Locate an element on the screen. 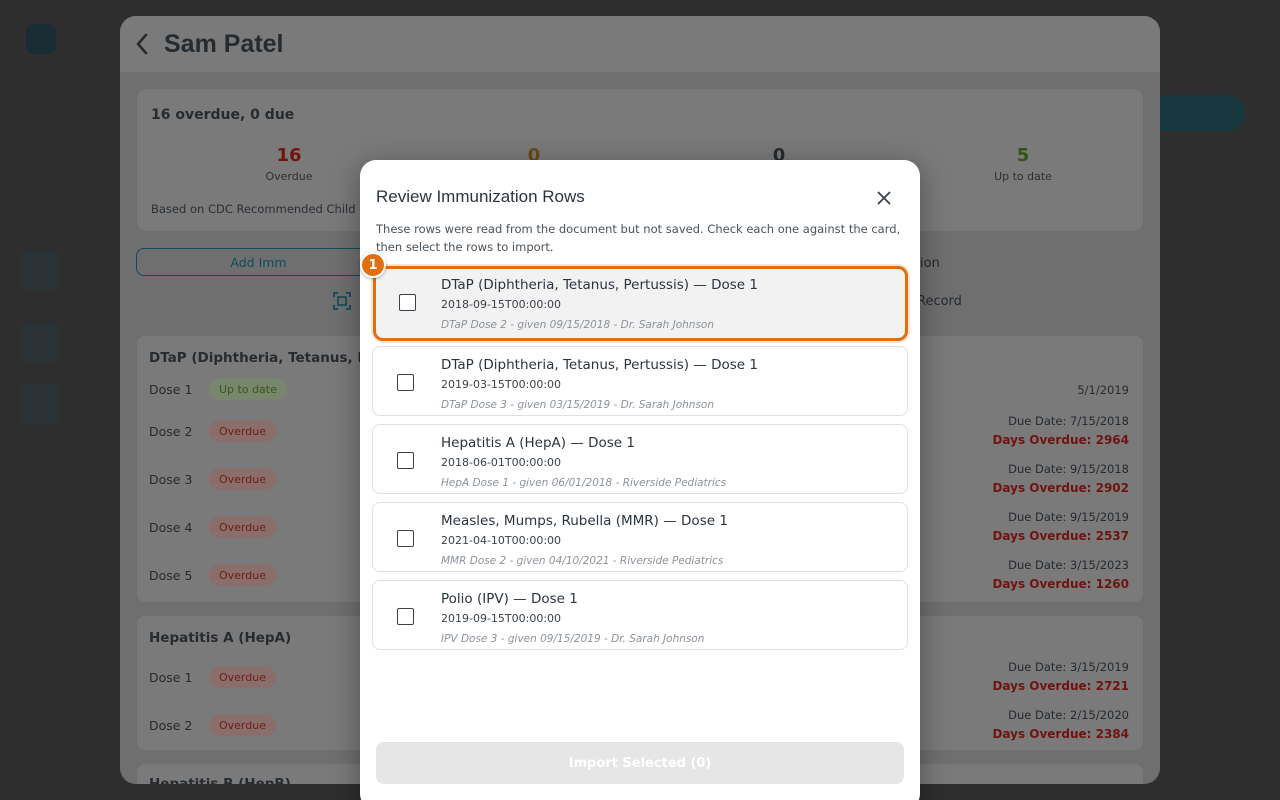 The image size is (1280, 800). summary-note: Based on CDC Recommended Child & is located at coordinates (260, 209).